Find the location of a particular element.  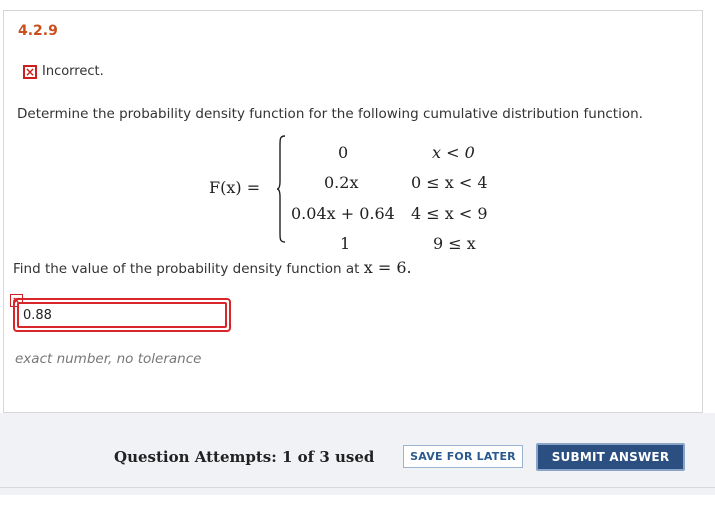

cdf-cond-2: 0 ≤ x < 4 is located at coordinates (449, 182).